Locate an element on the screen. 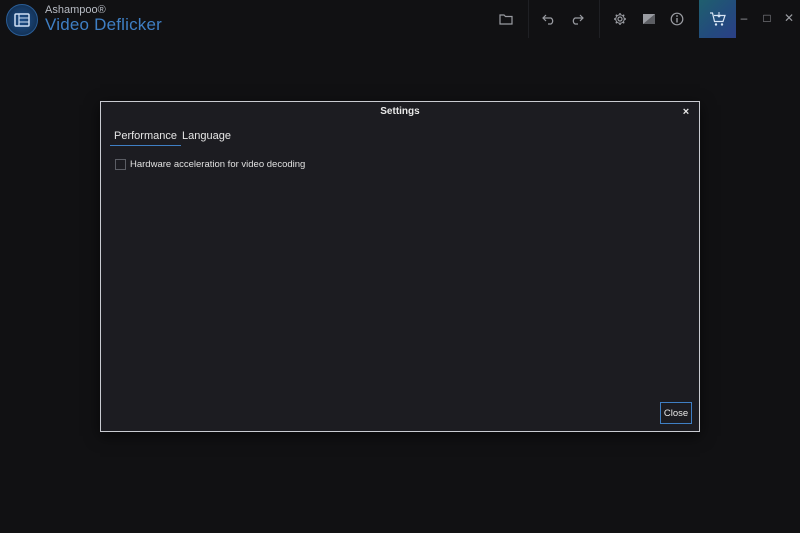 The image size is (800, 533). maximize-button: □ is located at coordinates (767, 18).